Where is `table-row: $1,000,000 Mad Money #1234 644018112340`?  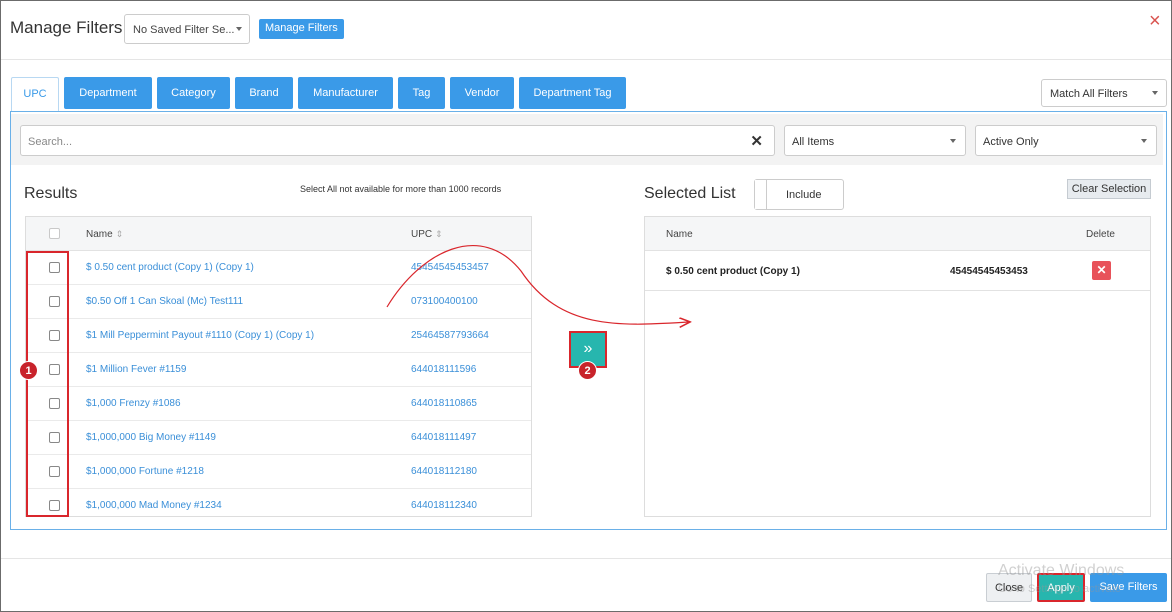 table-row: $1,000,000 Mad Money #1234 644018112340 is located at coordinates (278, 502).